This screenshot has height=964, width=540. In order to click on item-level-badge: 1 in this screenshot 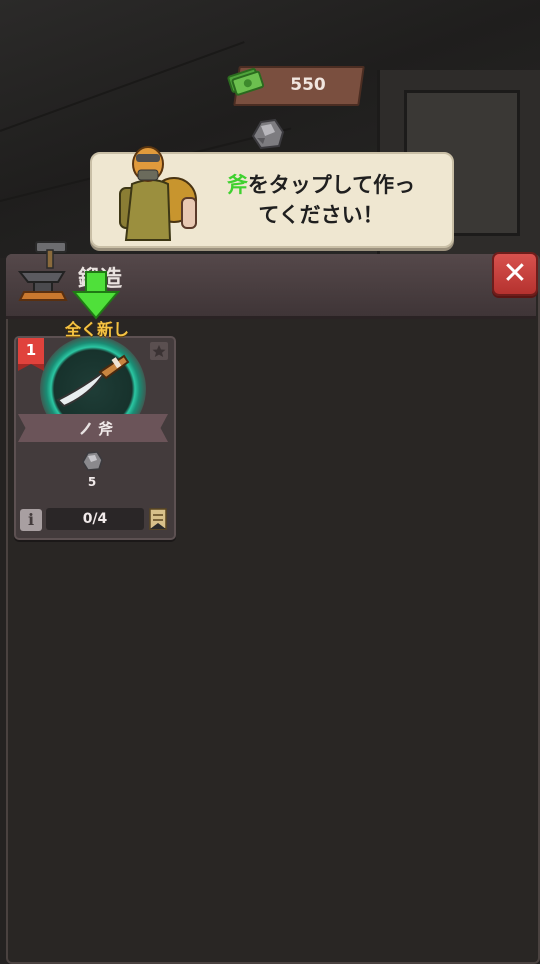, I will do `click(31, 351)`.